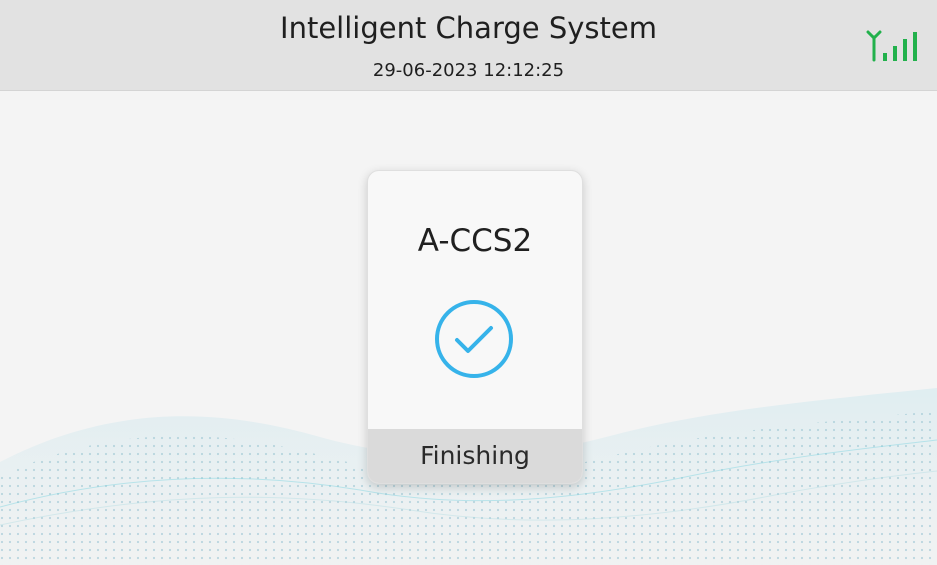 The height and width of the screenshot is (565, 937). What do you see at coordinates (468, 70) in the screenshot?
I see `date-time: 29-06-2023 12:12:25` at bounding box center [468, 70].